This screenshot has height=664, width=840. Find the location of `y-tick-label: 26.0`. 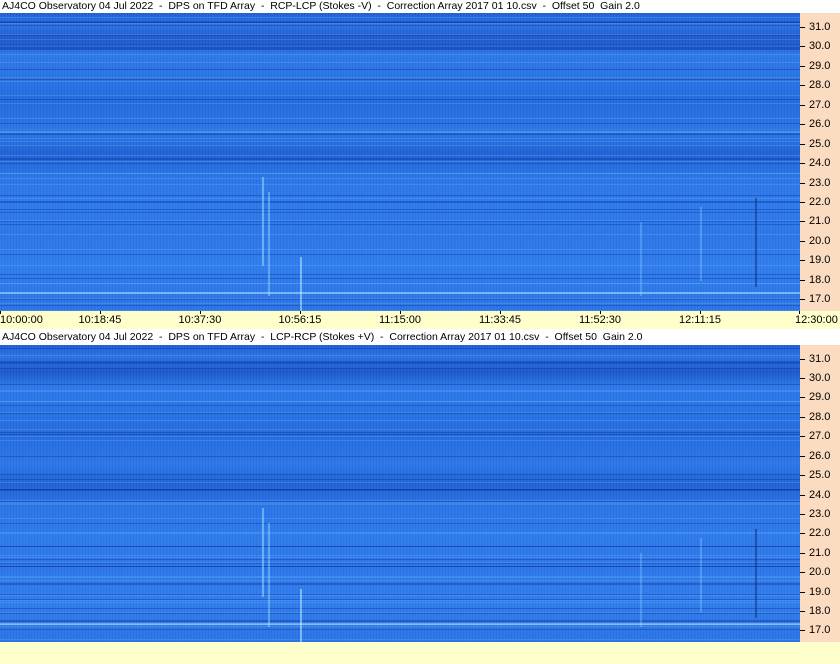

y-tick-label: 26.0 is located at coordinates (820, 124).